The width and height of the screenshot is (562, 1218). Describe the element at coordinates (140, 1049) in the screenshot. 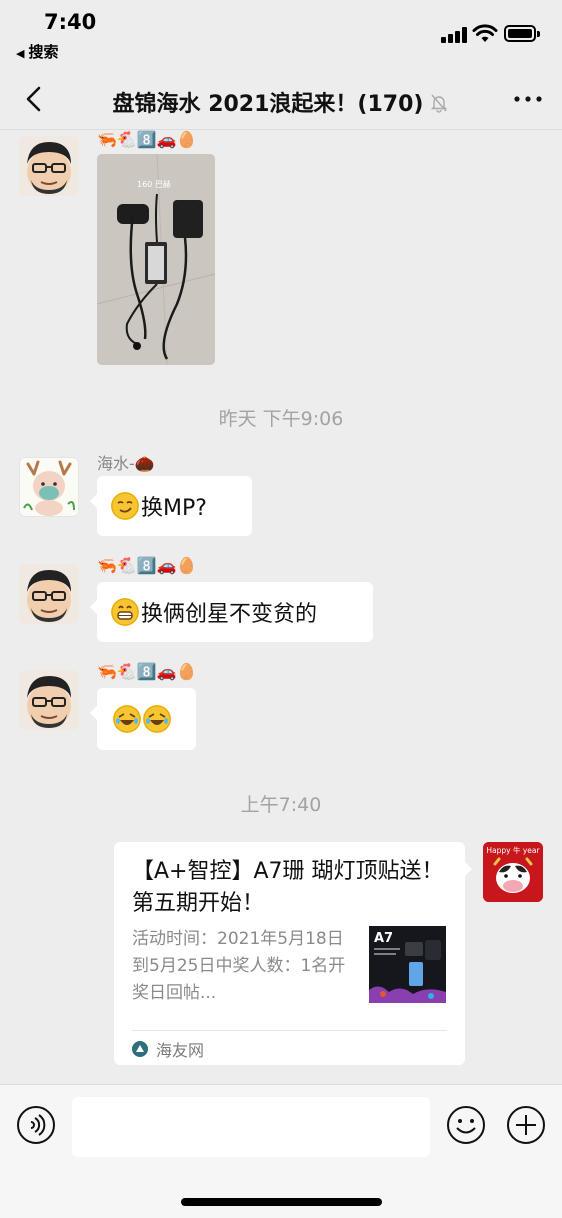

I see `source-logo-icon` at that location.